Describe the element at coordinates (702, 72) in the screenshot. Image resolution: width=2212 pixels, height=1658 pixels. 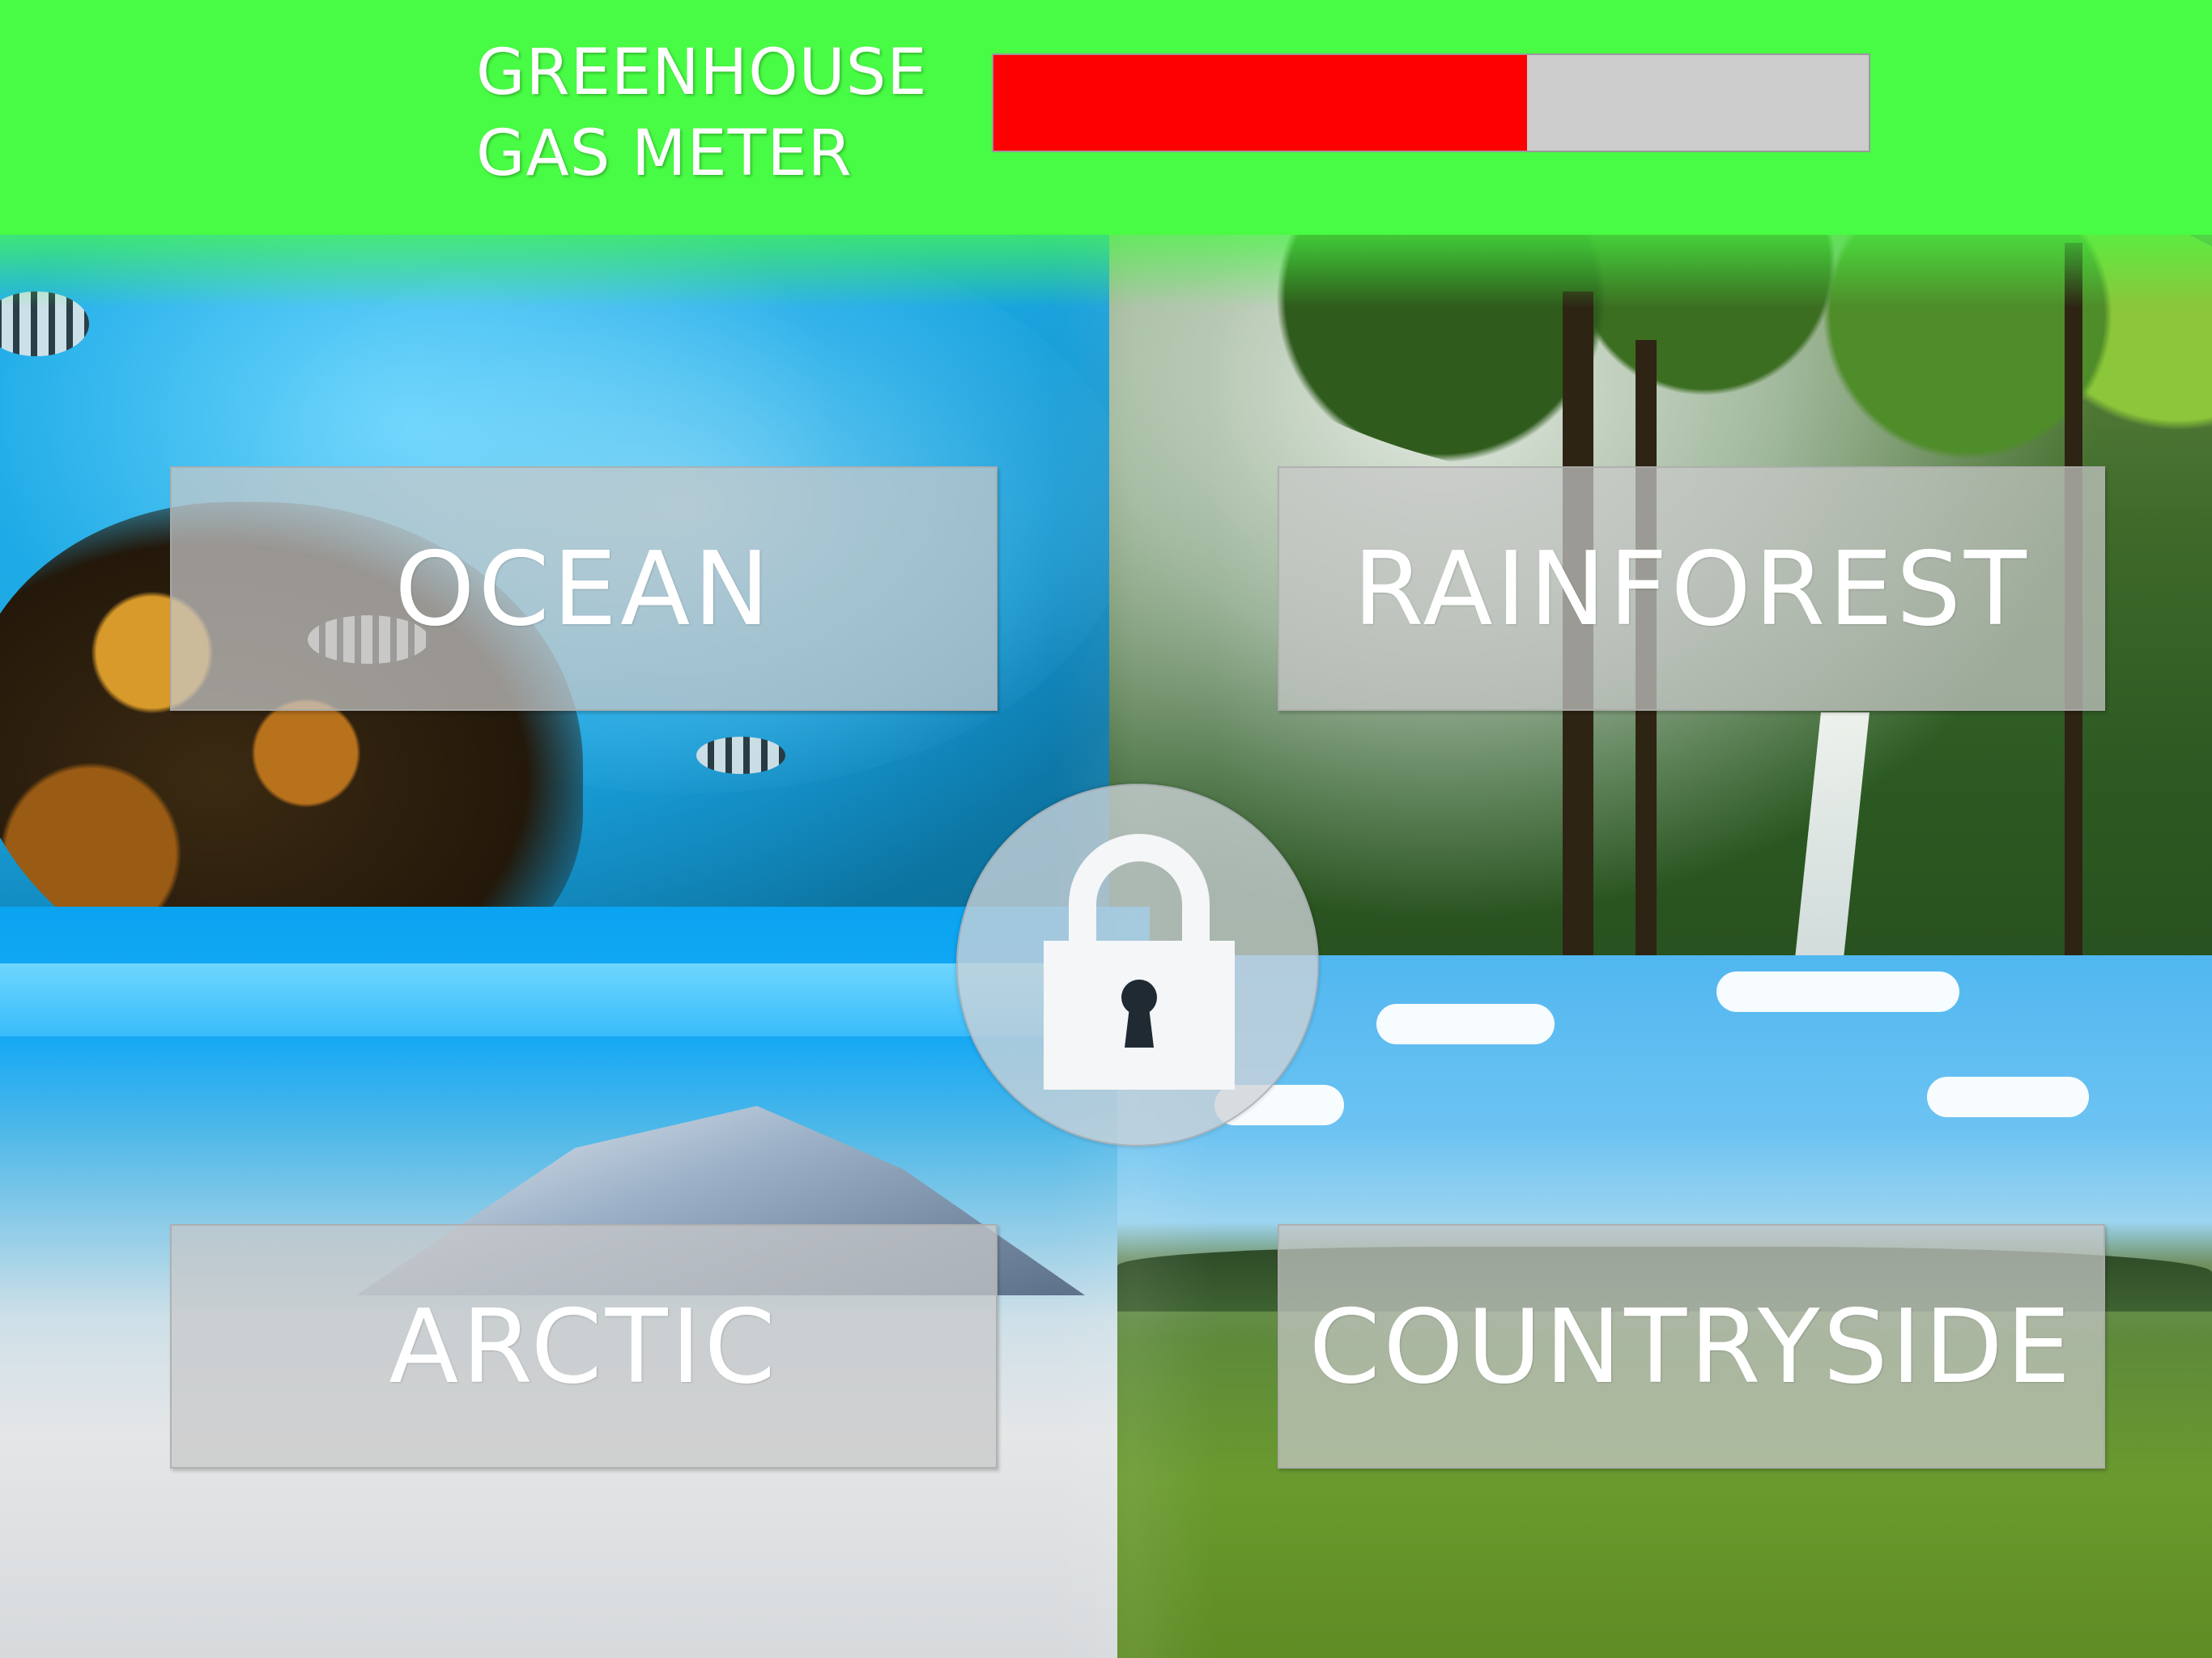
I see `meter-title-line-1: GREENHOUSE` at that location.